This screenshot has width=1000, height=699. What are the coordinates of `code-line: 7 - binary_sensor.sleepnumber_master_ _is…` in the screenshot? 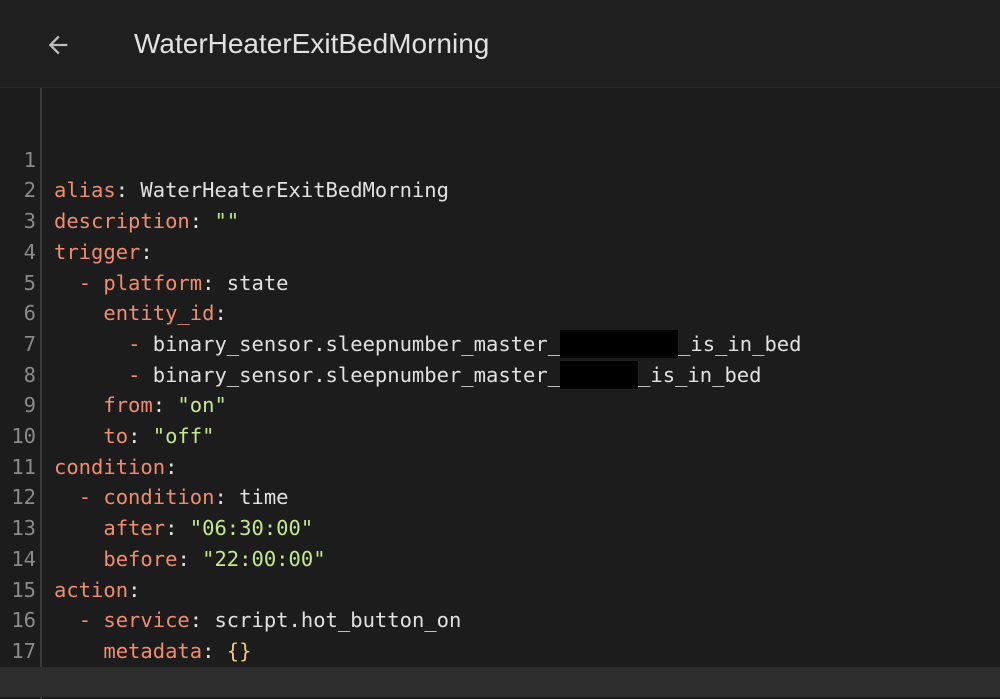 It's located at (500, 343).